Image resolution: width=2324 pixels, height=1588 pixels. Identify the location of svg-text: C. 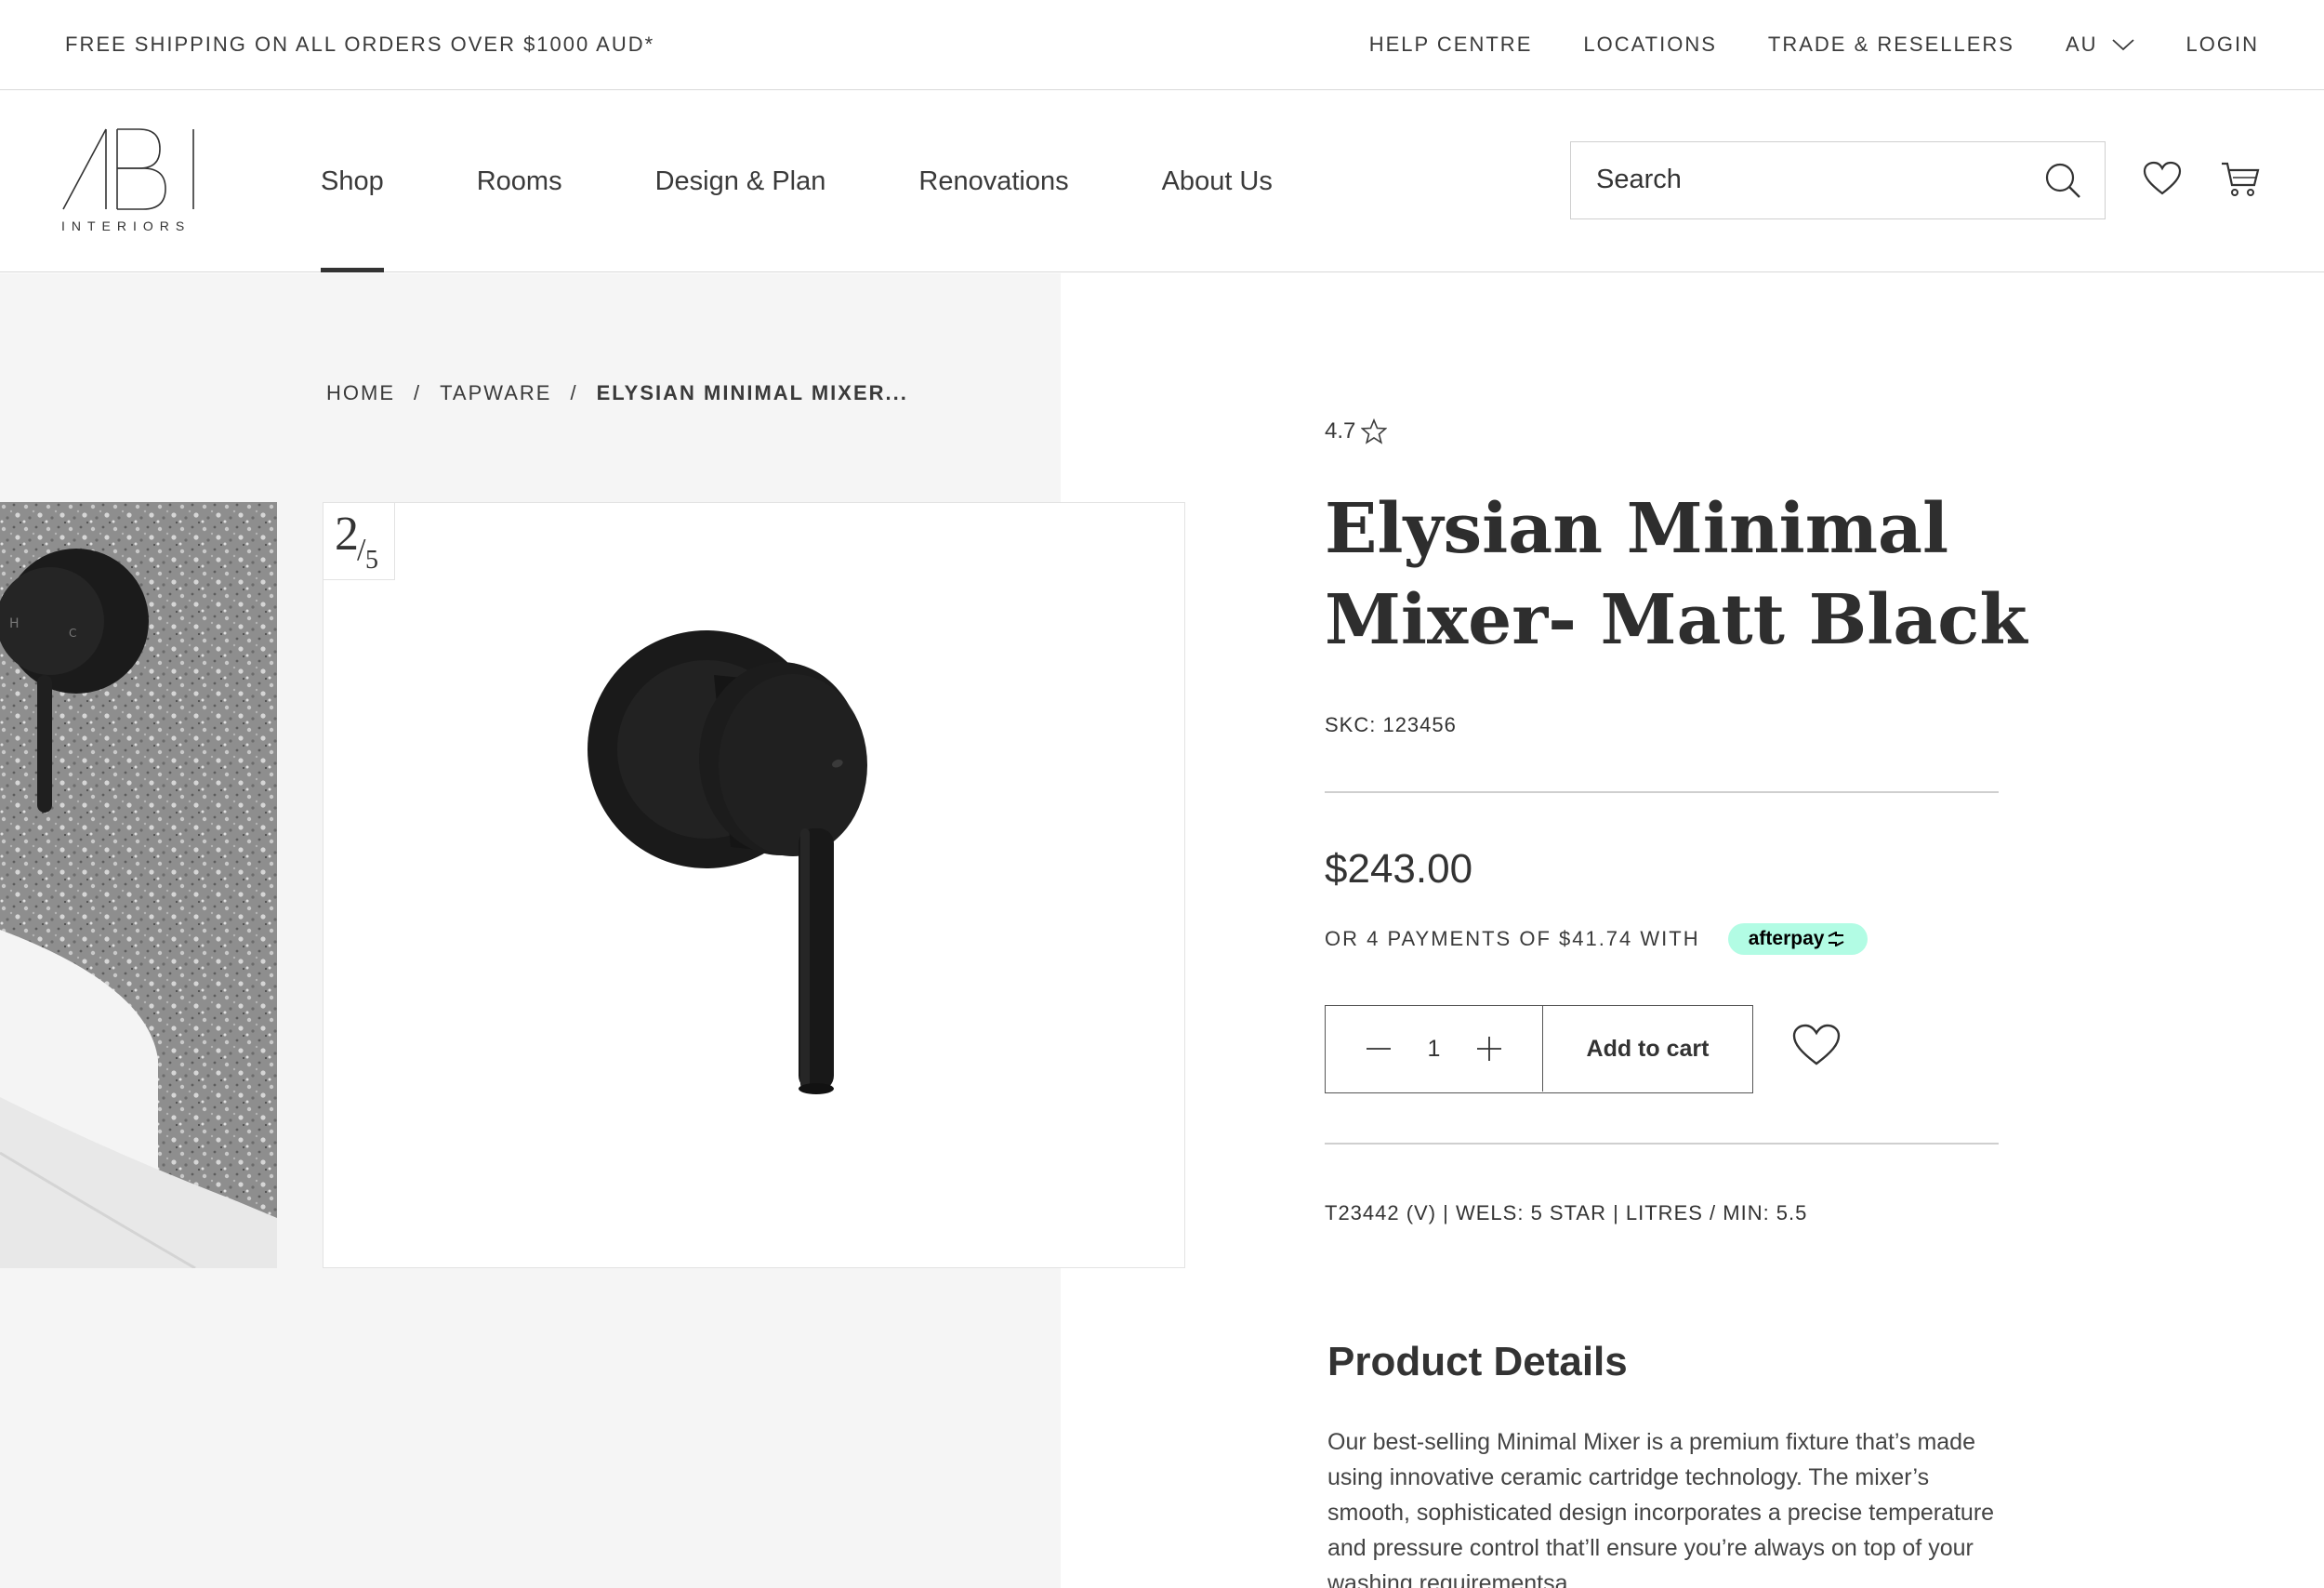
(72, 633).